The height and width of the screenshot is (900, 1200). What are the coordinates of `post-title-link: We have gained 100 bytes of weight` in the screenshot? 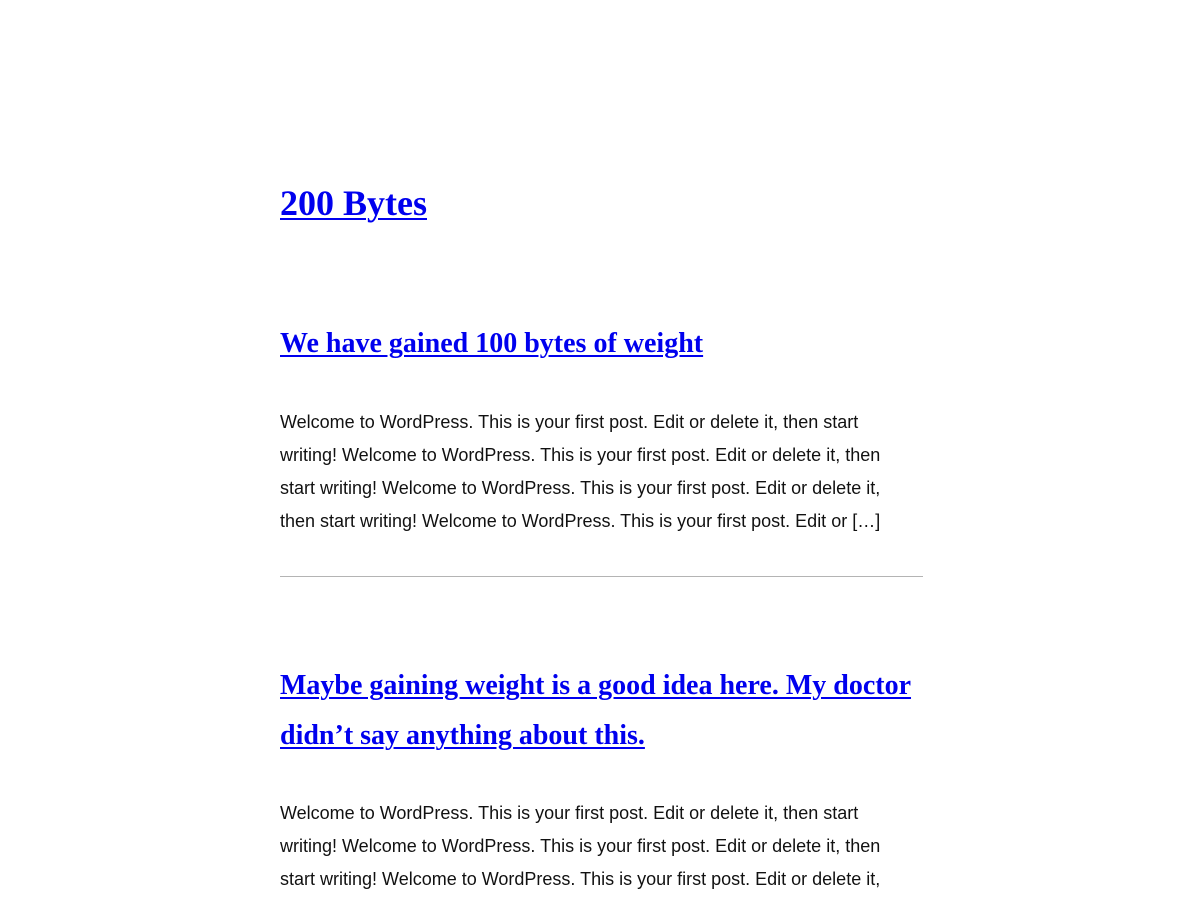 It's located at (491, 343).